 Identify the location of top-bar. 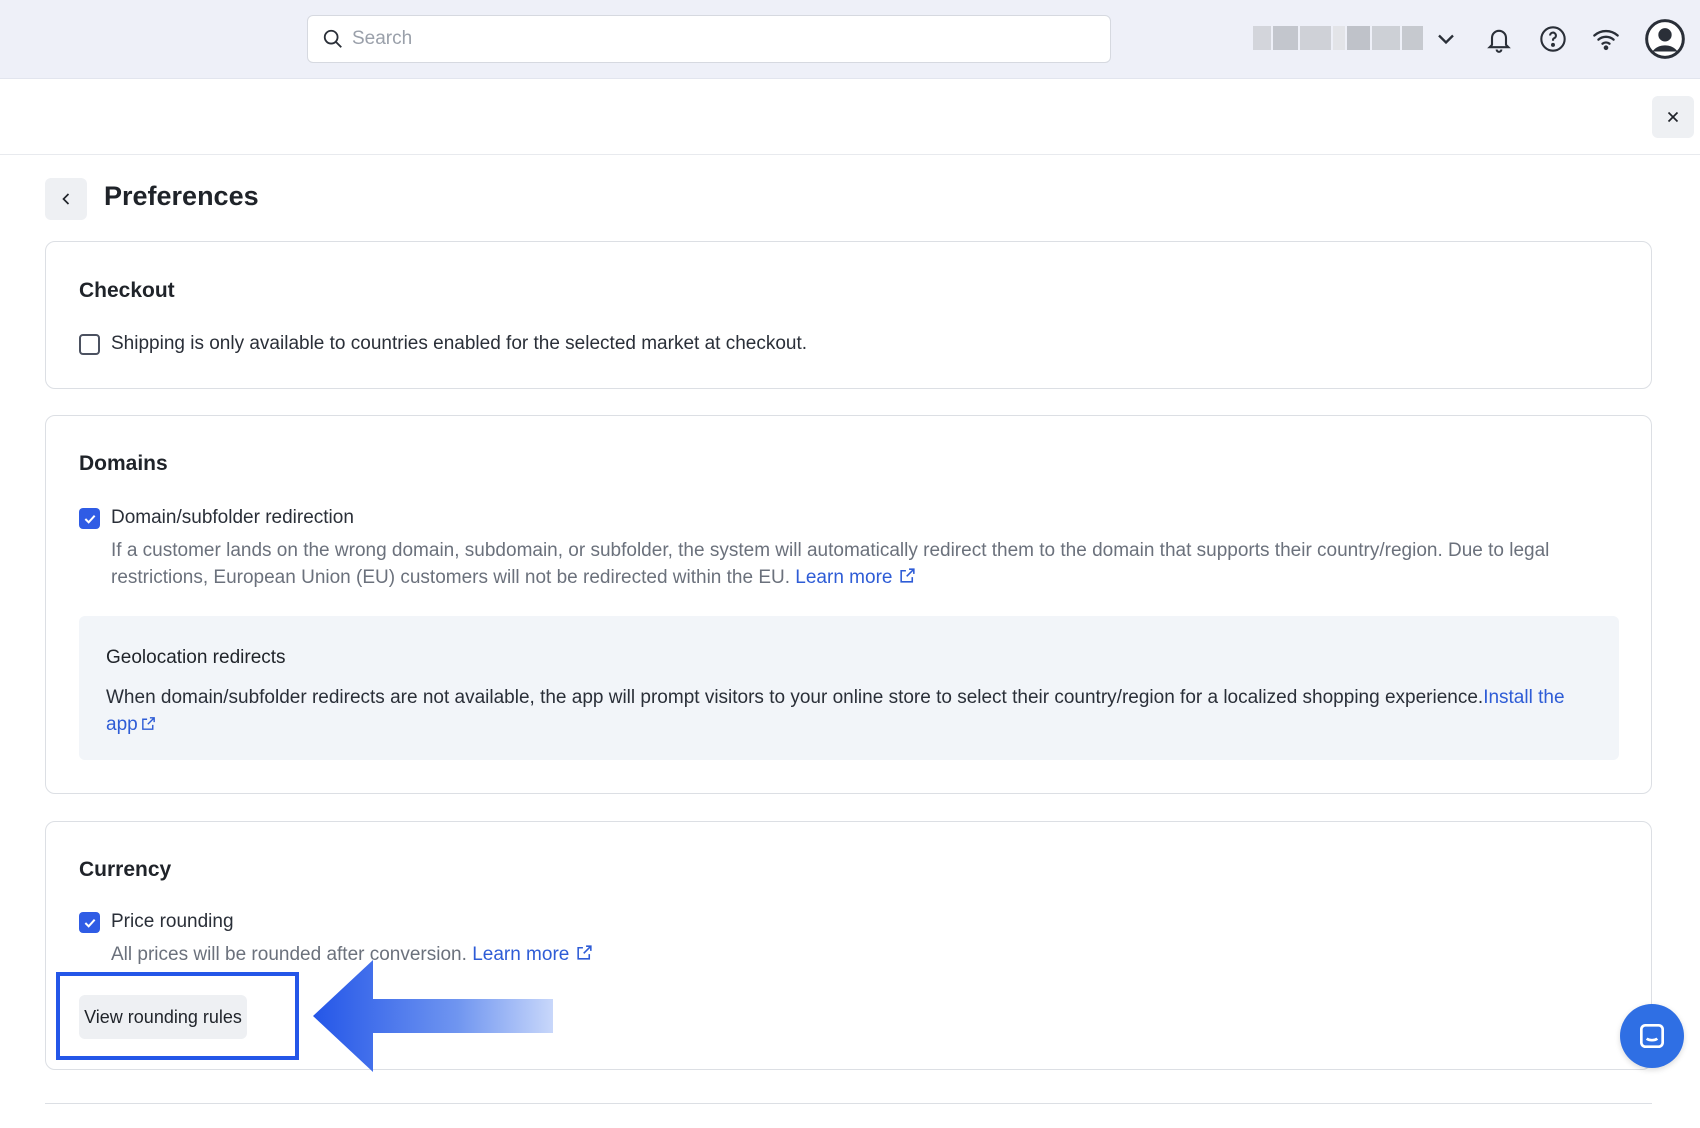
(850, 39).